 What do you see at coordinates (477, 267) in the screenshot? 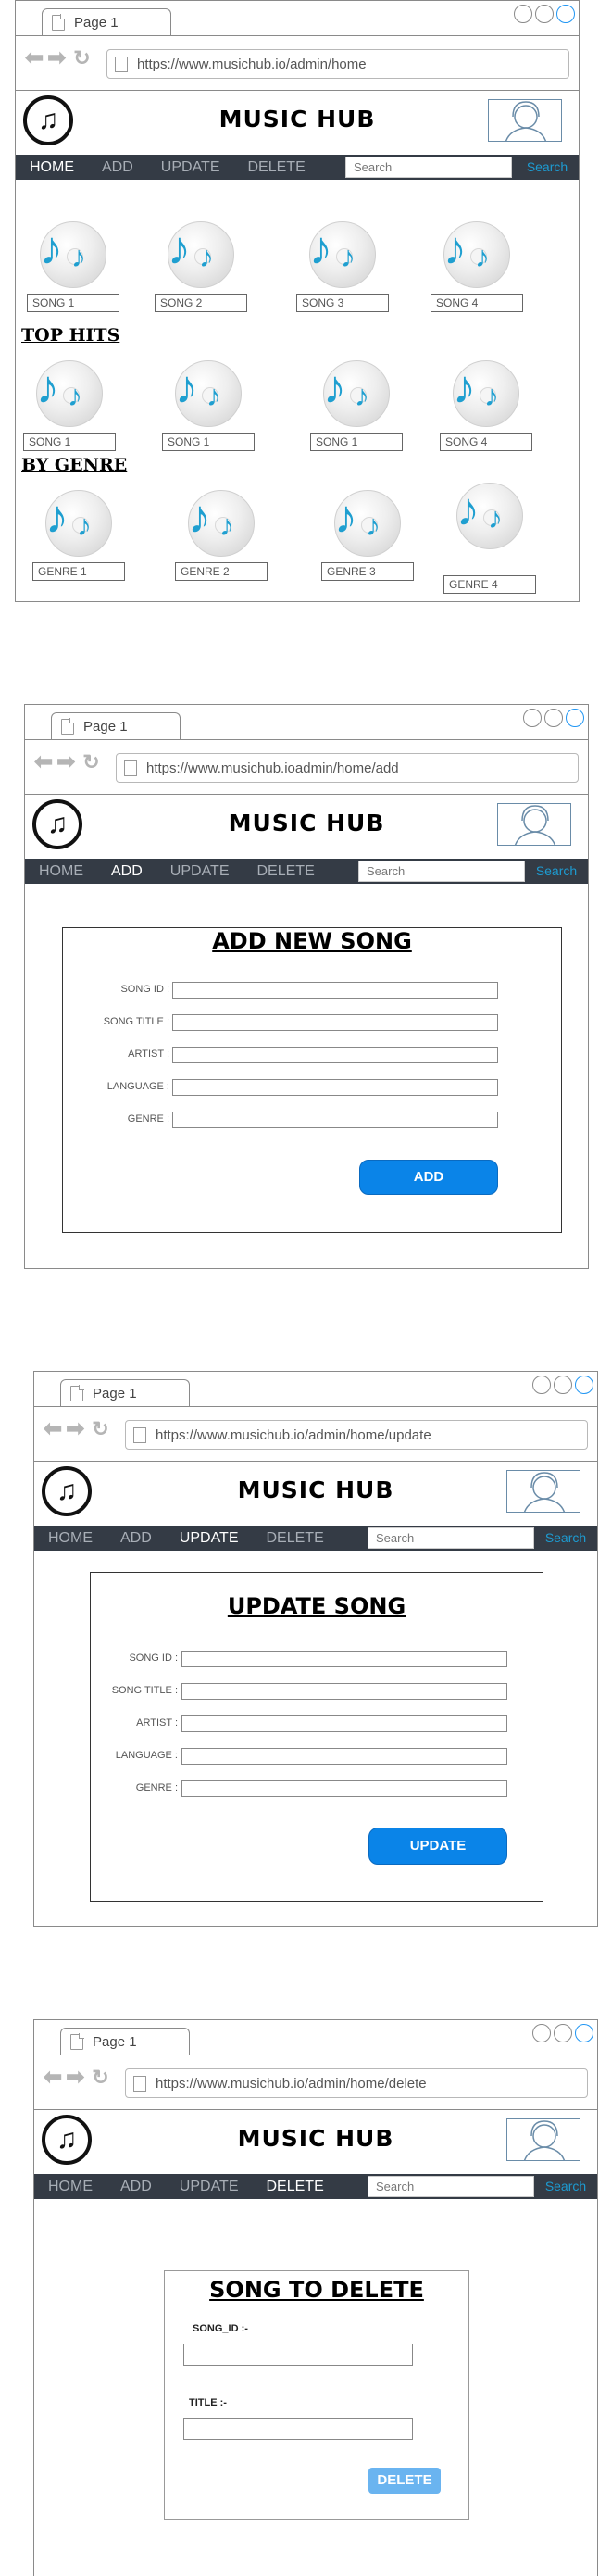
I see `song-tile: ♪ ♪ SONG 4` at bounding box center [477, 267].